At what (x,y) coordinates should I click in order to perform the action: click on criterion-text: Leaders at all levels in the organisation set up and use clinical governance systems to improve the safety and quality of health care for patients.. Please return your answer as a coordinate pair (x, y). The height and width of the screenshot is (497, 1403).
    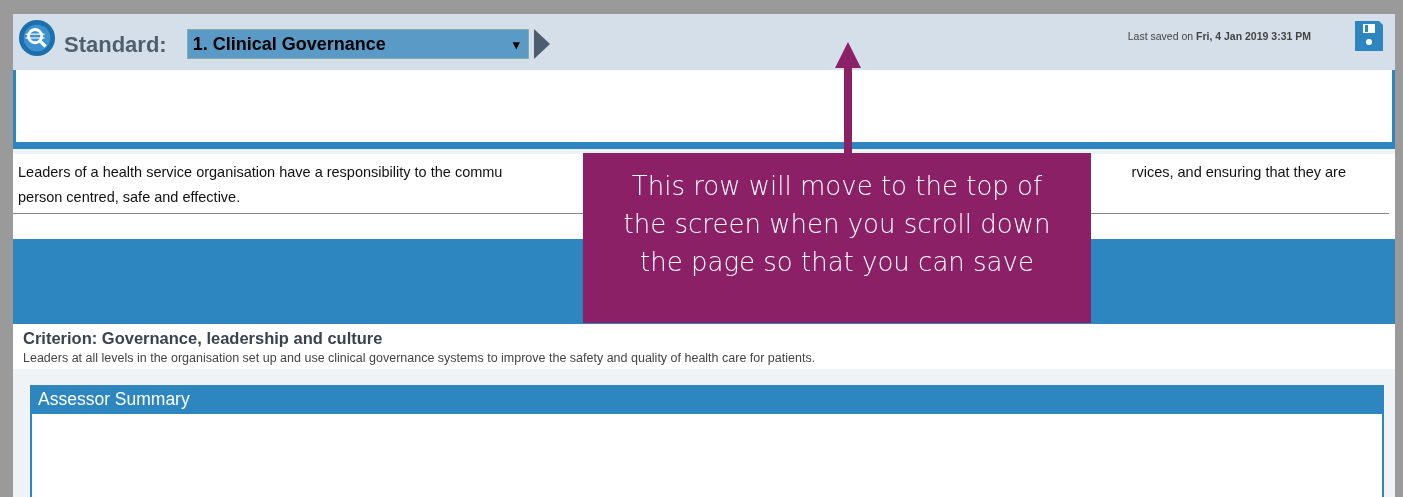
    Looking at the image, I should click on (420, 358).